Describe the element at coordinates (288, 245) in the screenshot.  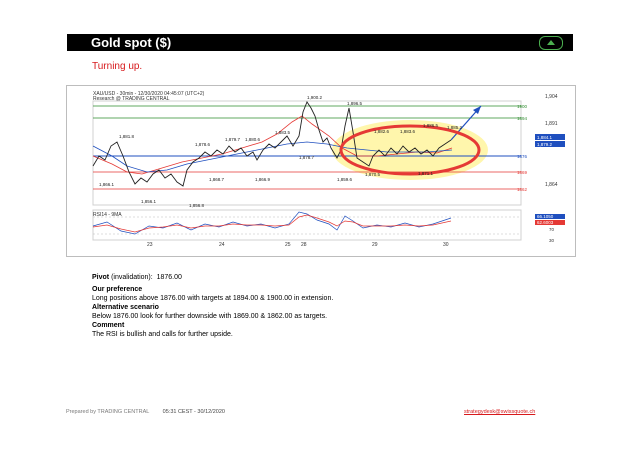
I see `date-label: 25` at that location.